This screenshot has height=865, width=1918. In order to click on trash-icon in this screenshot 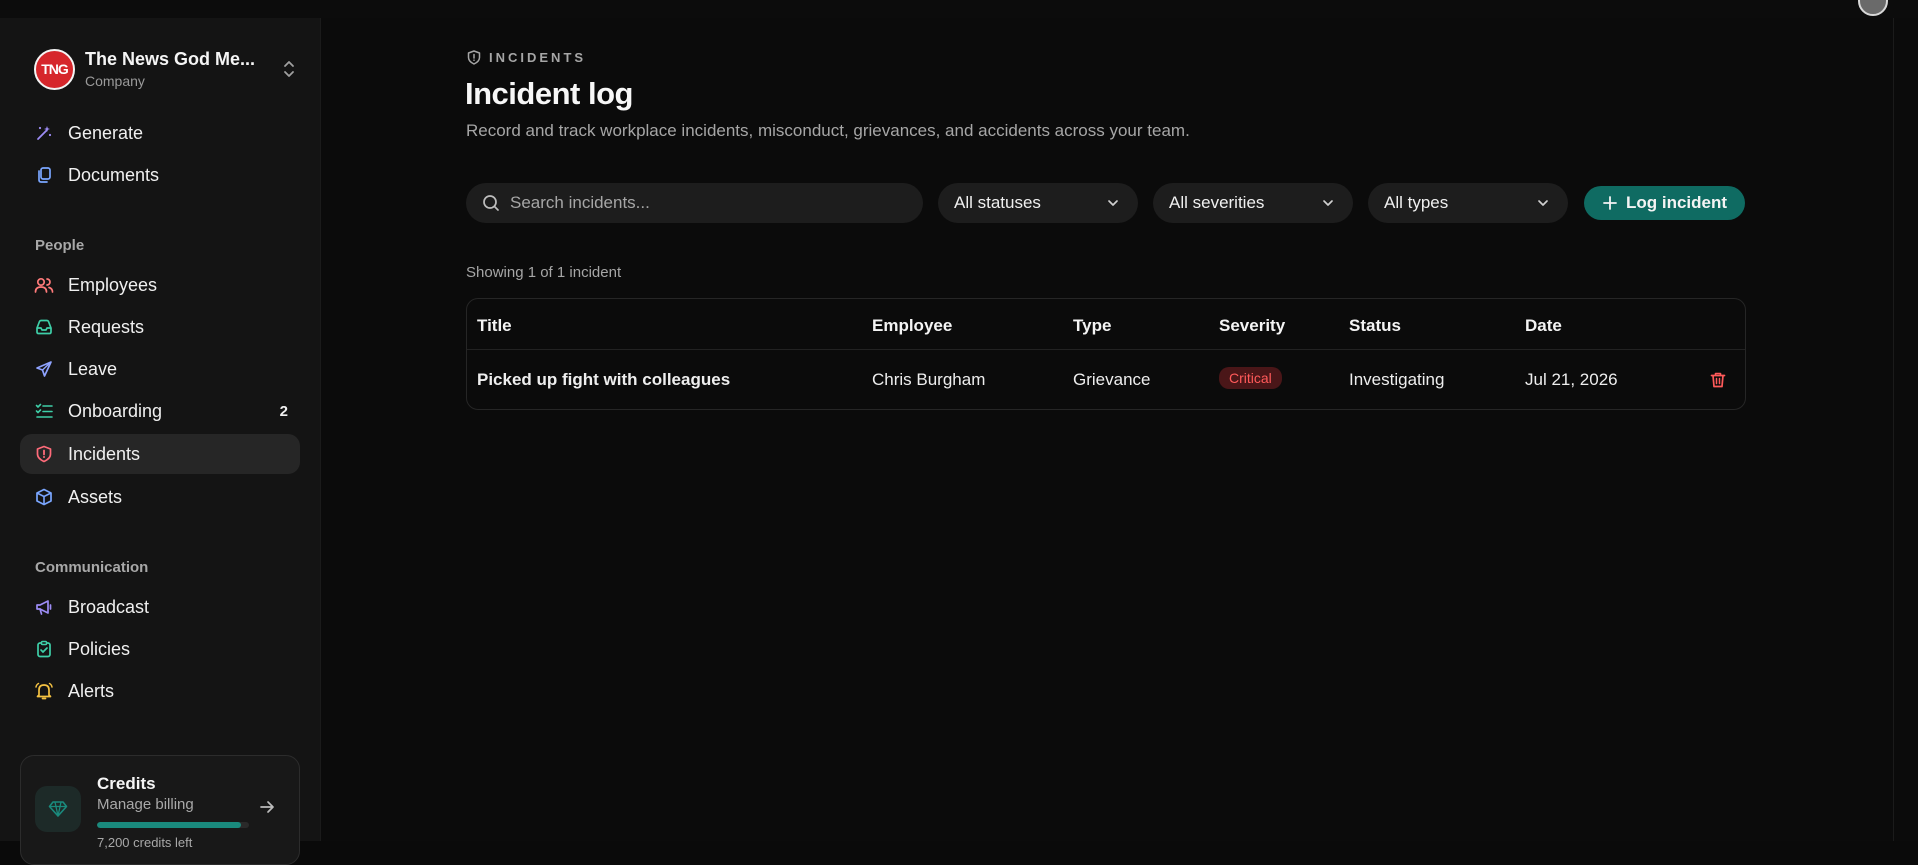, I will do `click(1718, 380)`.